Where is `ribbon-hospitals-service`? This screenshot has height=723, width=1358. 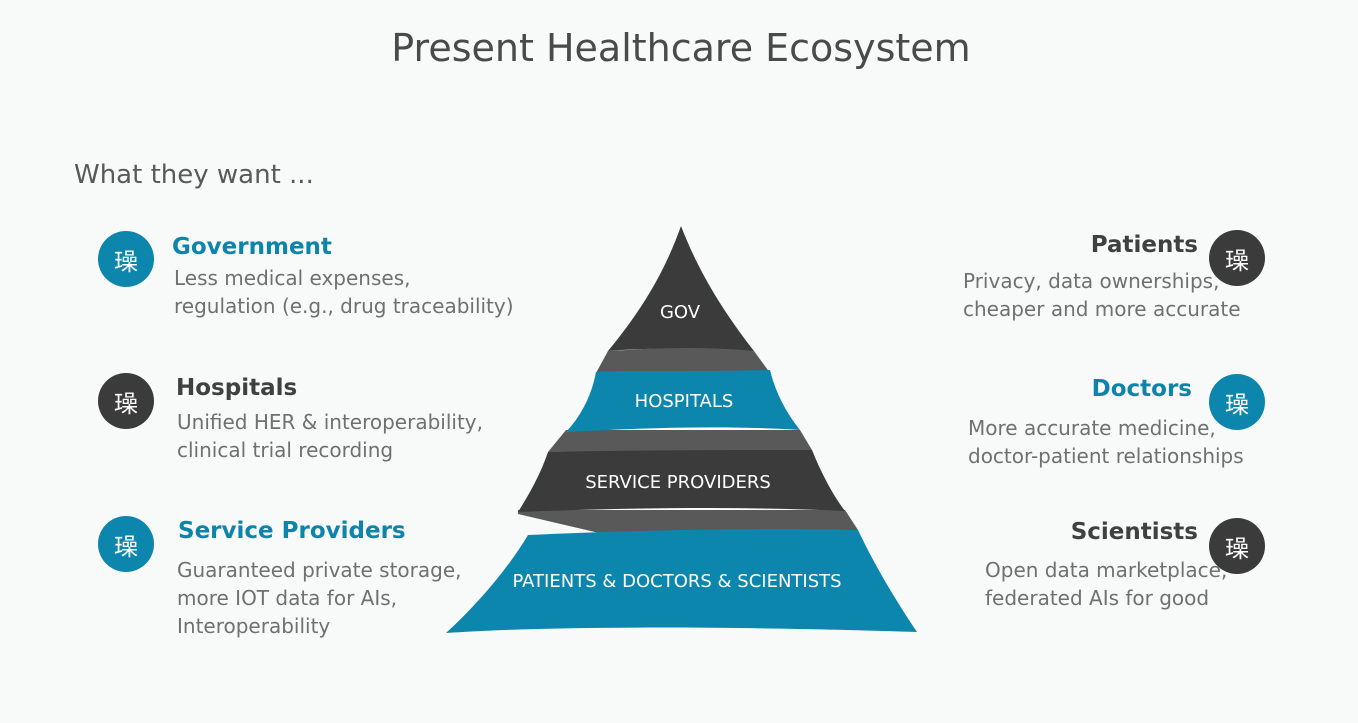 ribbon-hospitals-service is located at coordinates (680, 441).